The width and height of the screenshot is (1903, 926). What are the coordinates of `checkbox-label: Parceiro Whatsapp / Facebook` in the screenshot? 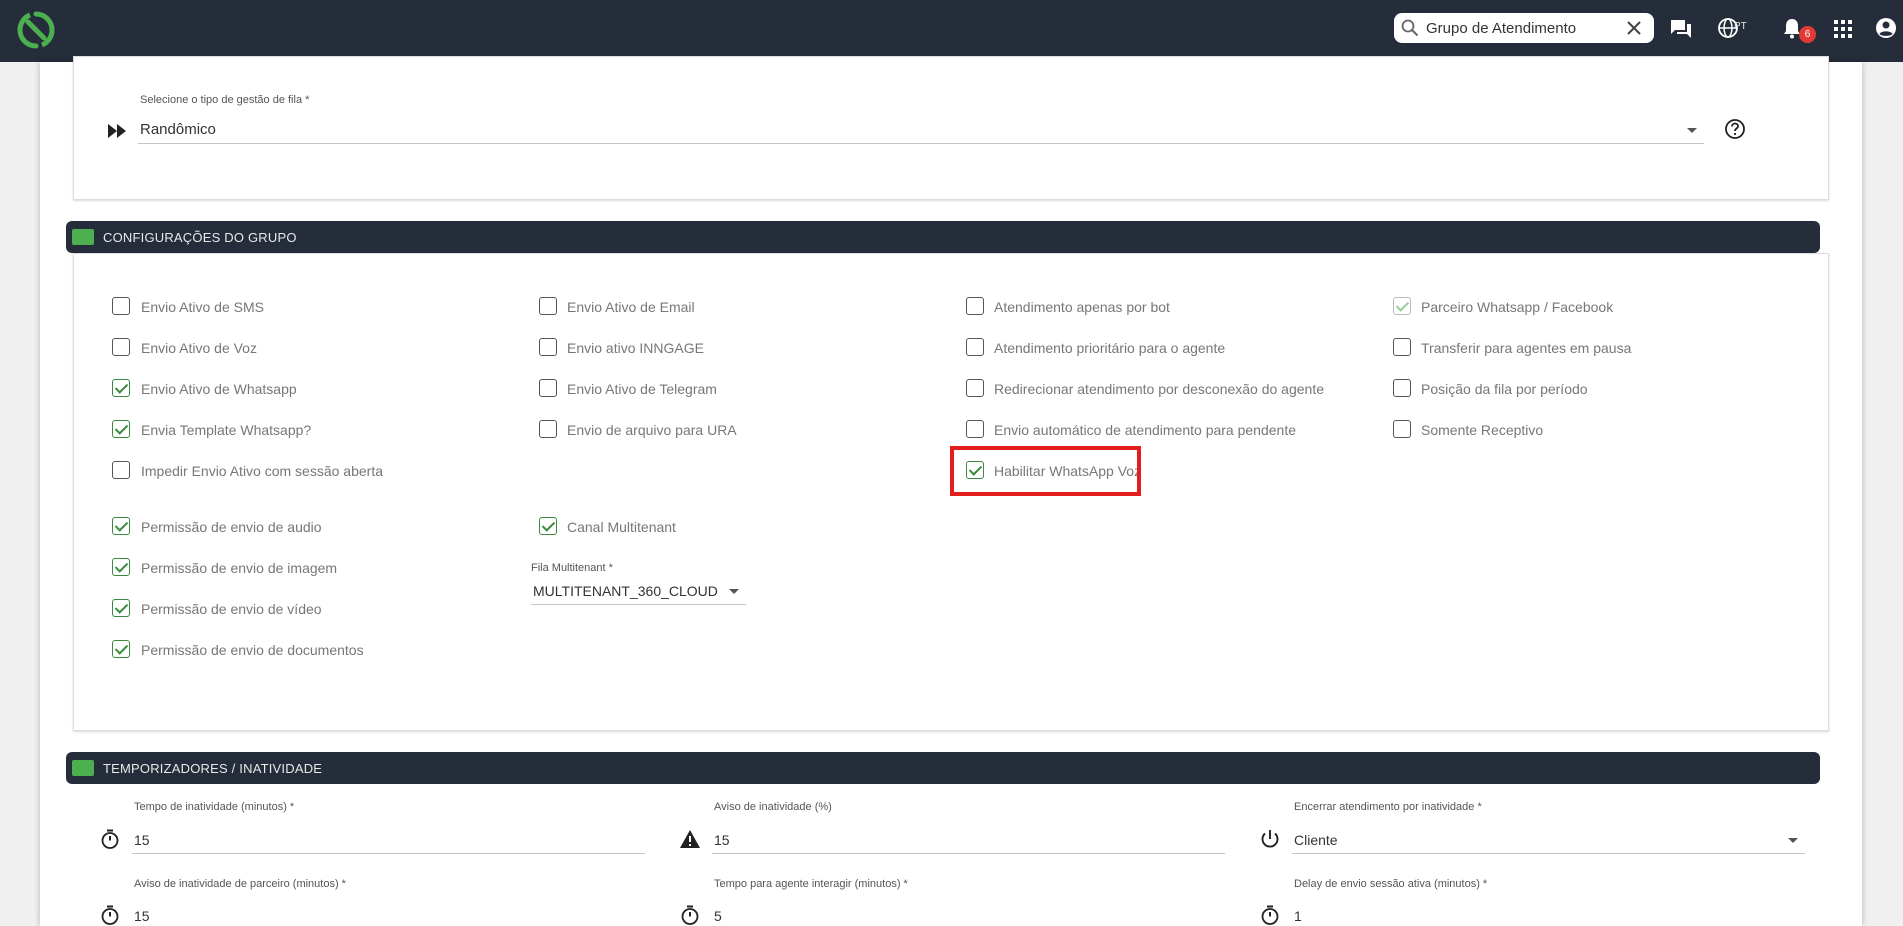 It's located at (1517, 307).